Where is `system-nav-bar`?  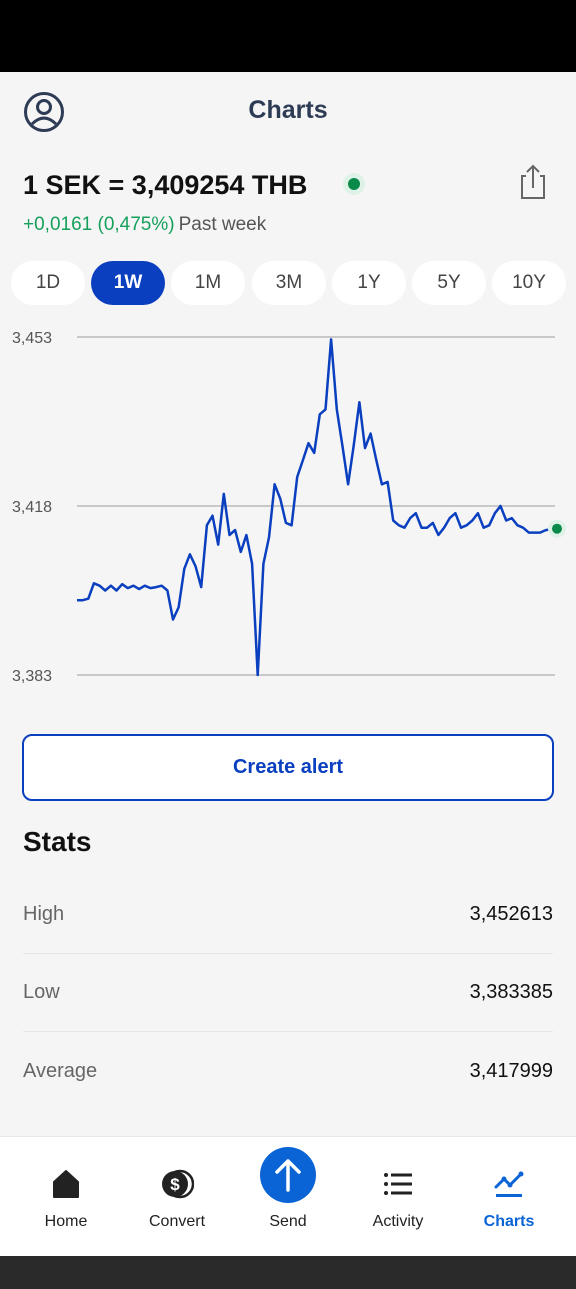
system-nav-bar is located at coordinates (288, 1272).